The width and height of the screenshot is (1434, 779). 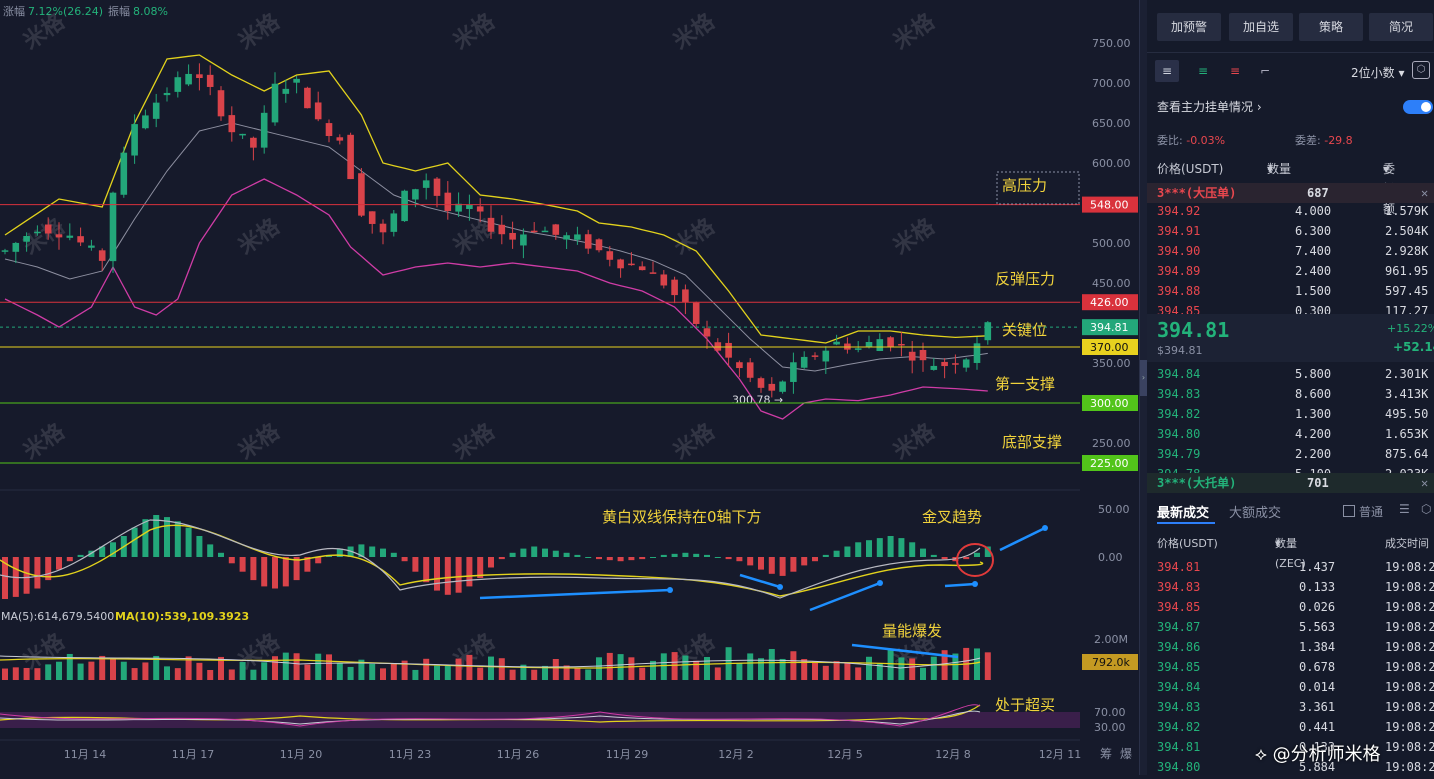 I want to click on tab-latest-trades: 最新成交, so click(x=1183, y=511).